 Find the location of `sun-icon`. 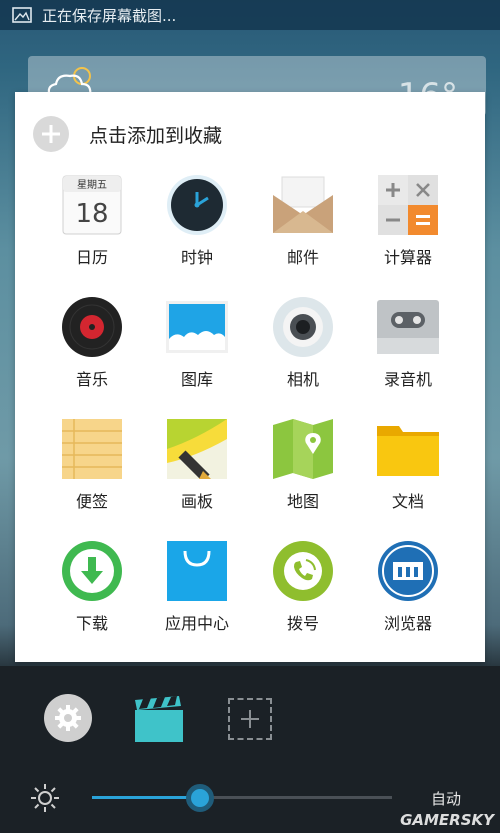

sun-icon is located at coordinates (45, 798).